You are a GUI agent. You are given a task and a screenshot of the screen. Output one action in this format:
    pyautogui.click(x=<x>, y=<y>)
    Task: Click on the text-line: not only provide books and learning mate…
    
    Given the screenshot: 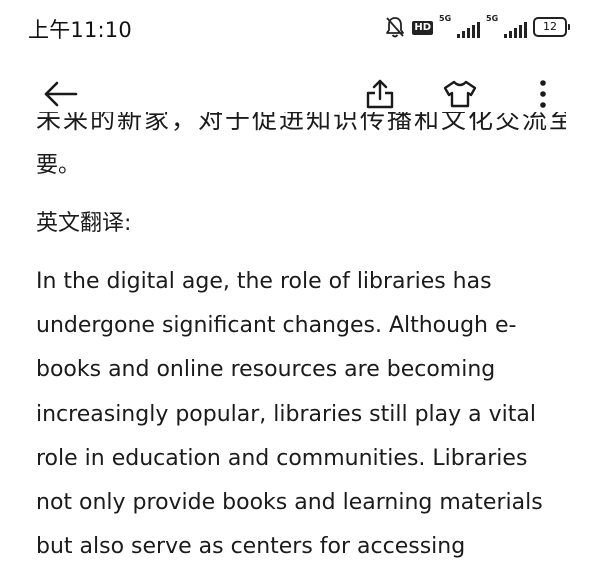 What is the action you would take?
    pyautogui.click(x=289, y=502)
    